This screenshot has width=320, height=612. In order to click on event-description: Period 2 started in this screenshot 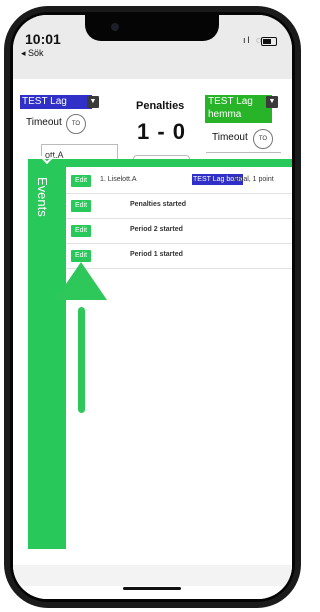, I will do `click(156, 229)`.